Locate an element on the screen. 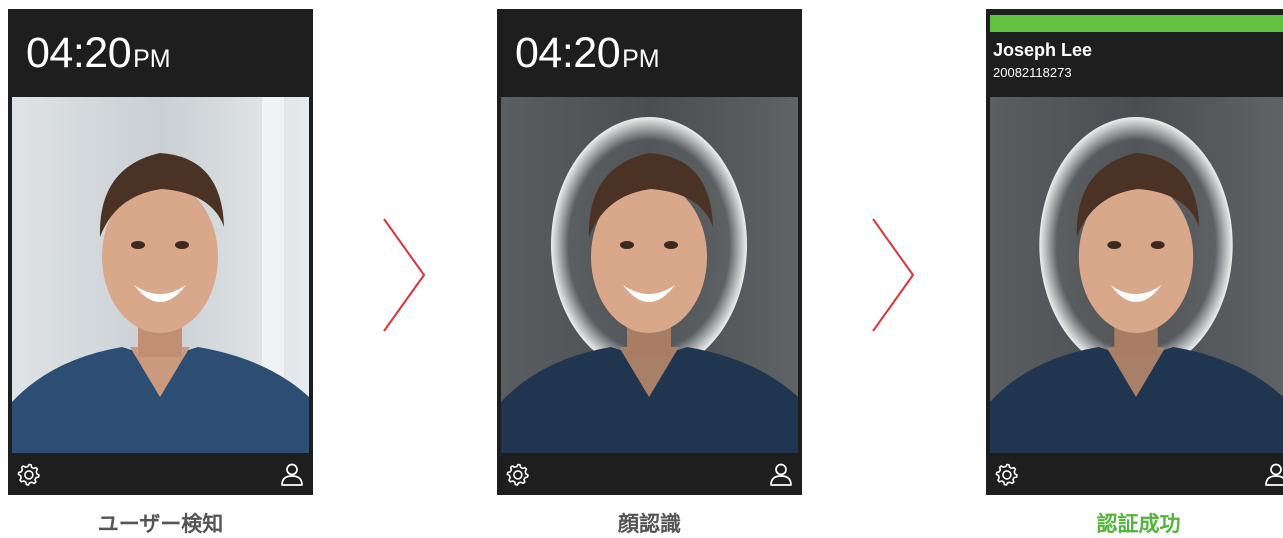 This screenshot has height=538, width=1283. step-caption-face-recognition: 顔認識 is located at coordinates (649, 524).